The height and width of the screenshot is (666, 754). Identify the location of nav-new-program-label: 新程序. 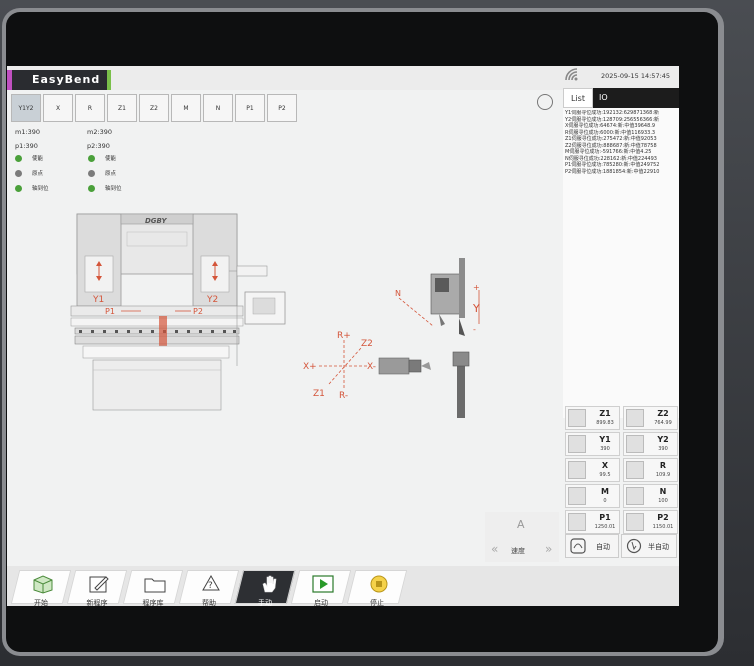
(97, 602).